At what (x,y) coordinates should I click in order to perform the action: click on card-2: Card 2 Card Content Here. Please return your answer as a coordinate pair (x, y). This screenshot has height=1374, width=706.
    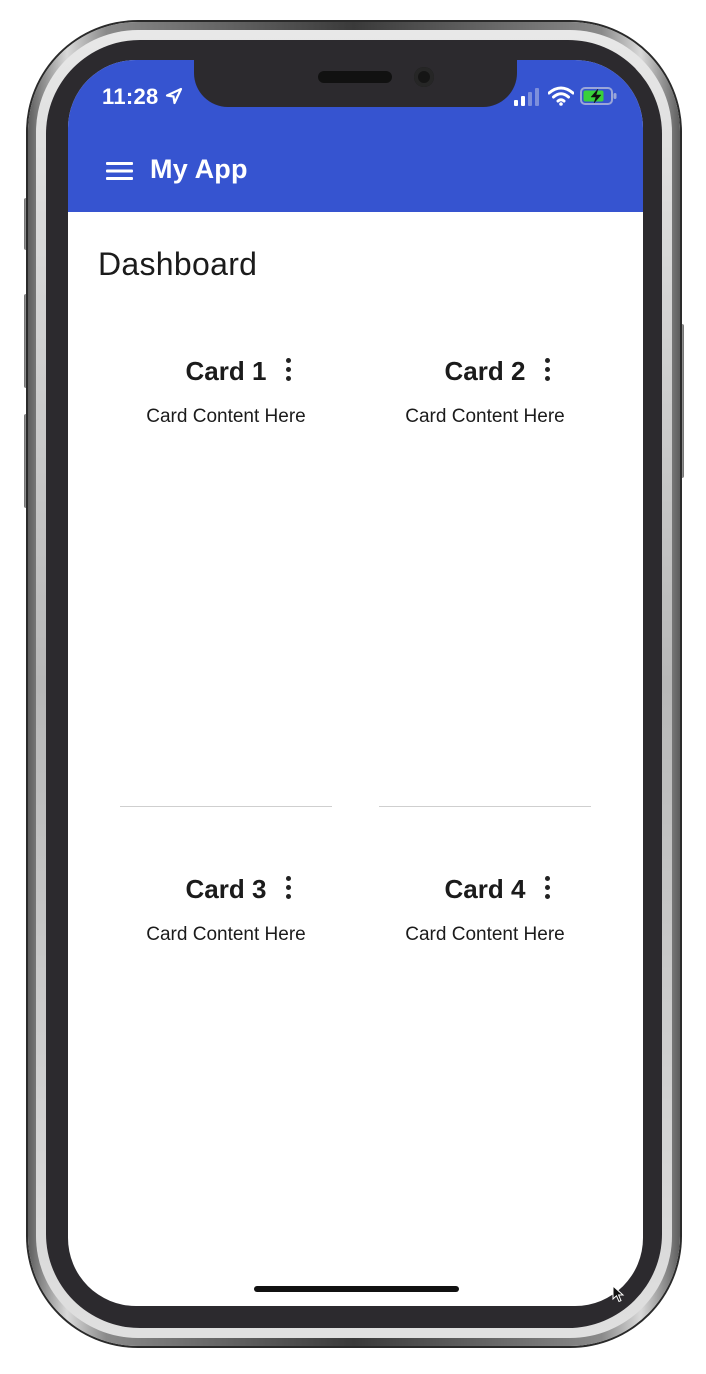
    Looking at the image, I should click on (485, 476).